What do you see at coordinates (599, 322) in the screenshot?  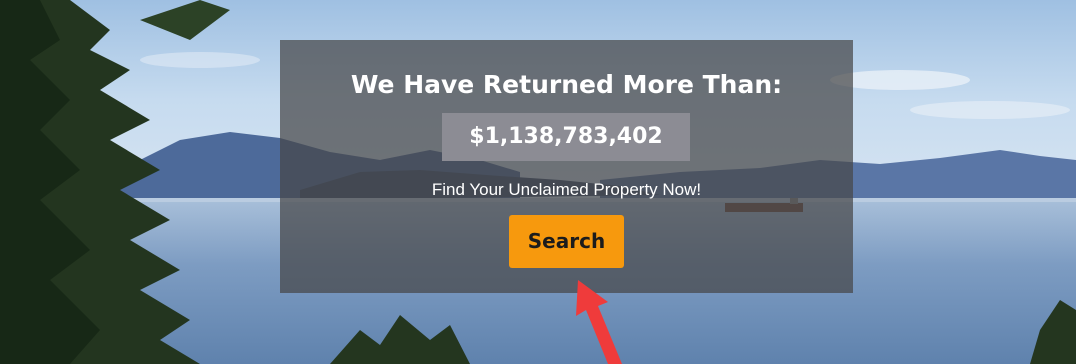 I see `red-arrow-icon` at bounding box center [599, 322].